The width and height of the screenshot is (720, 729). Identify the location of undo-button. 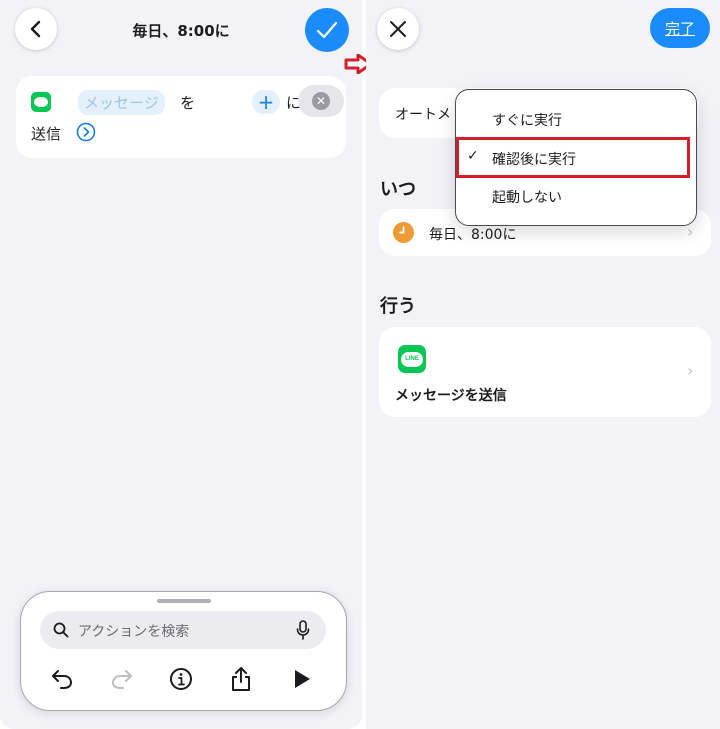
(62, 679).